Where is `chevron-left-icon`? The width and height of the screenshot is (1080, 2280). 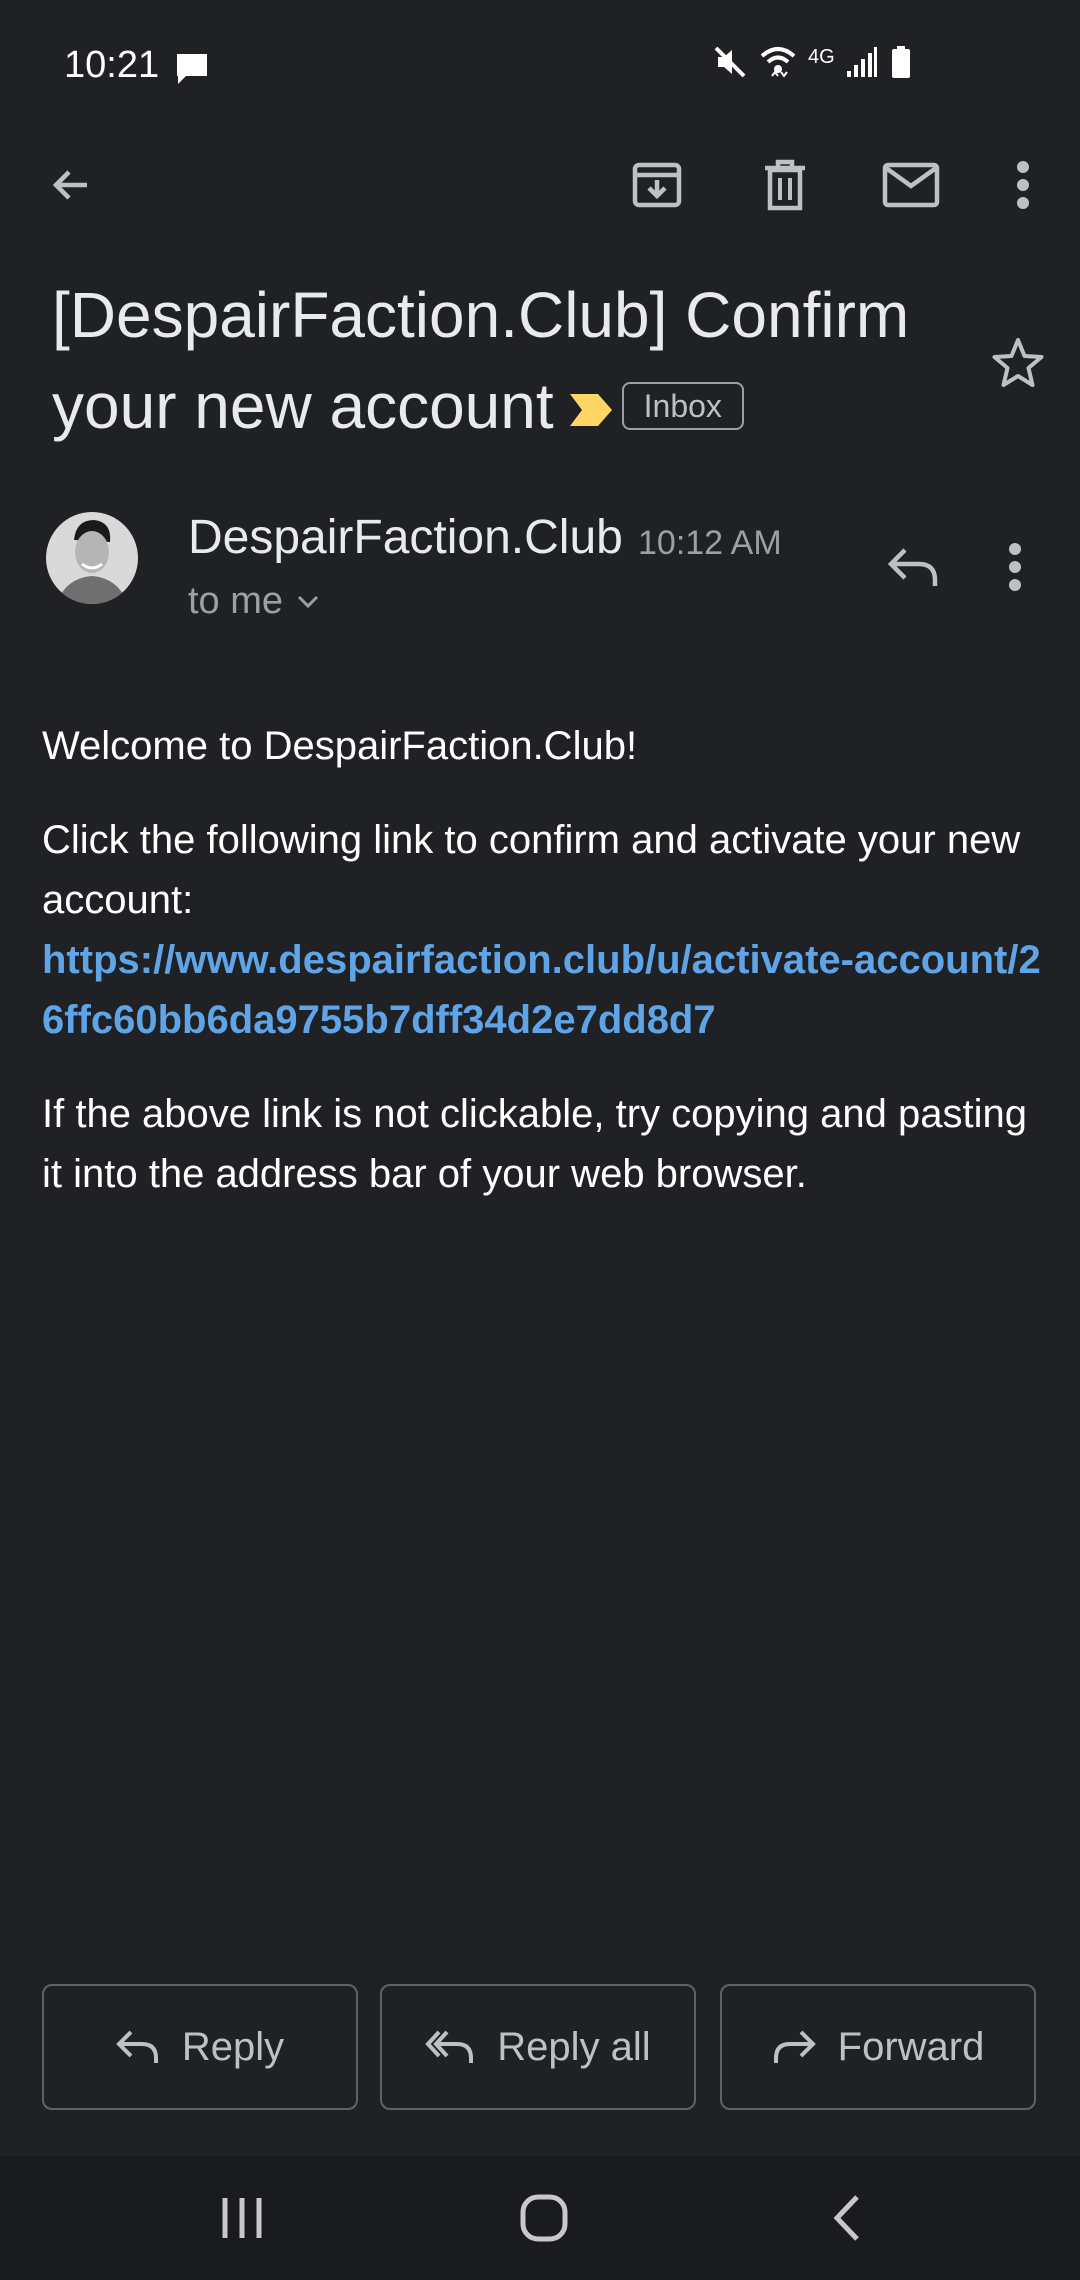 chevron-left-icon is located at coordinates (846, 2218).